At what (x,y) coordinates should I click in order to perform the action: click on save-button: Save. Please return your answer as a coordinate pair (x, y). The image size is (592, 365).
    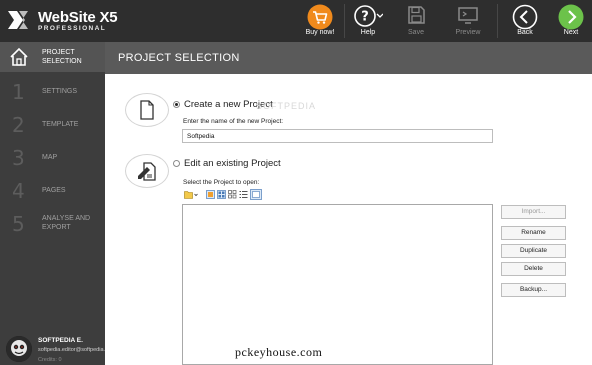
    Looking at the image, I should click on (416, 21).